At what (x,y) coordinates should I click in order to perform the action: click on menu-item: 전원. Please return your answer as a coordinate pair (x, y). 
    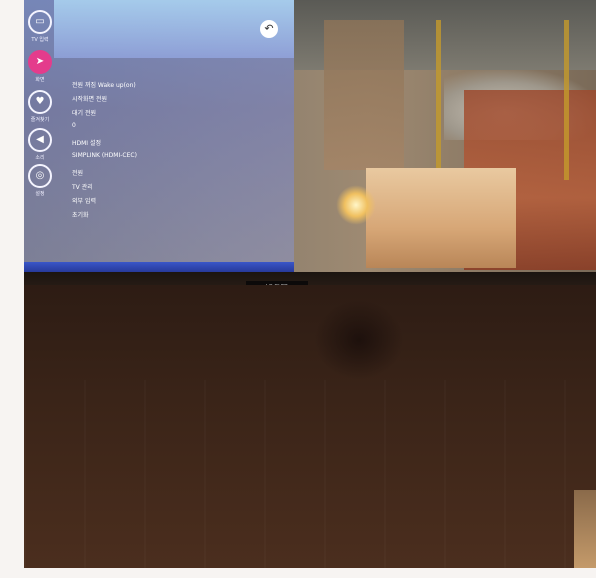
    Looking at the image, I should click on (77, 172).